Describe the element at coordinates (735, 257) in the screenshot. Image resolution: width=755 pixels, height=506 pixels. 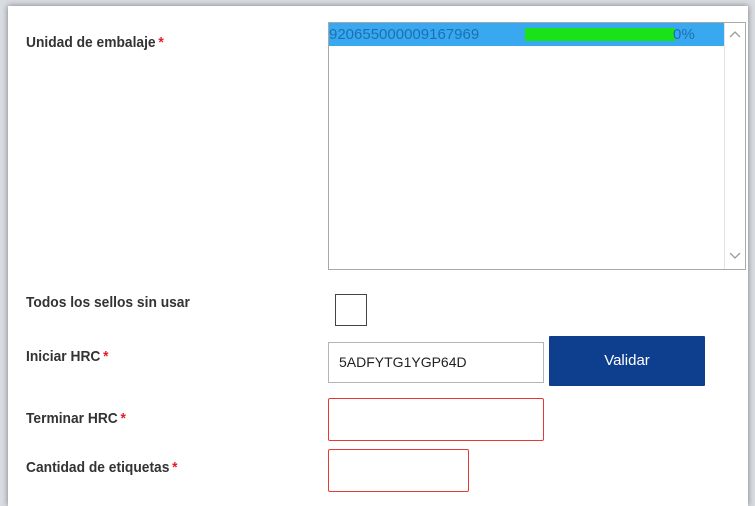
I see `chevron-down-icon` at that location.